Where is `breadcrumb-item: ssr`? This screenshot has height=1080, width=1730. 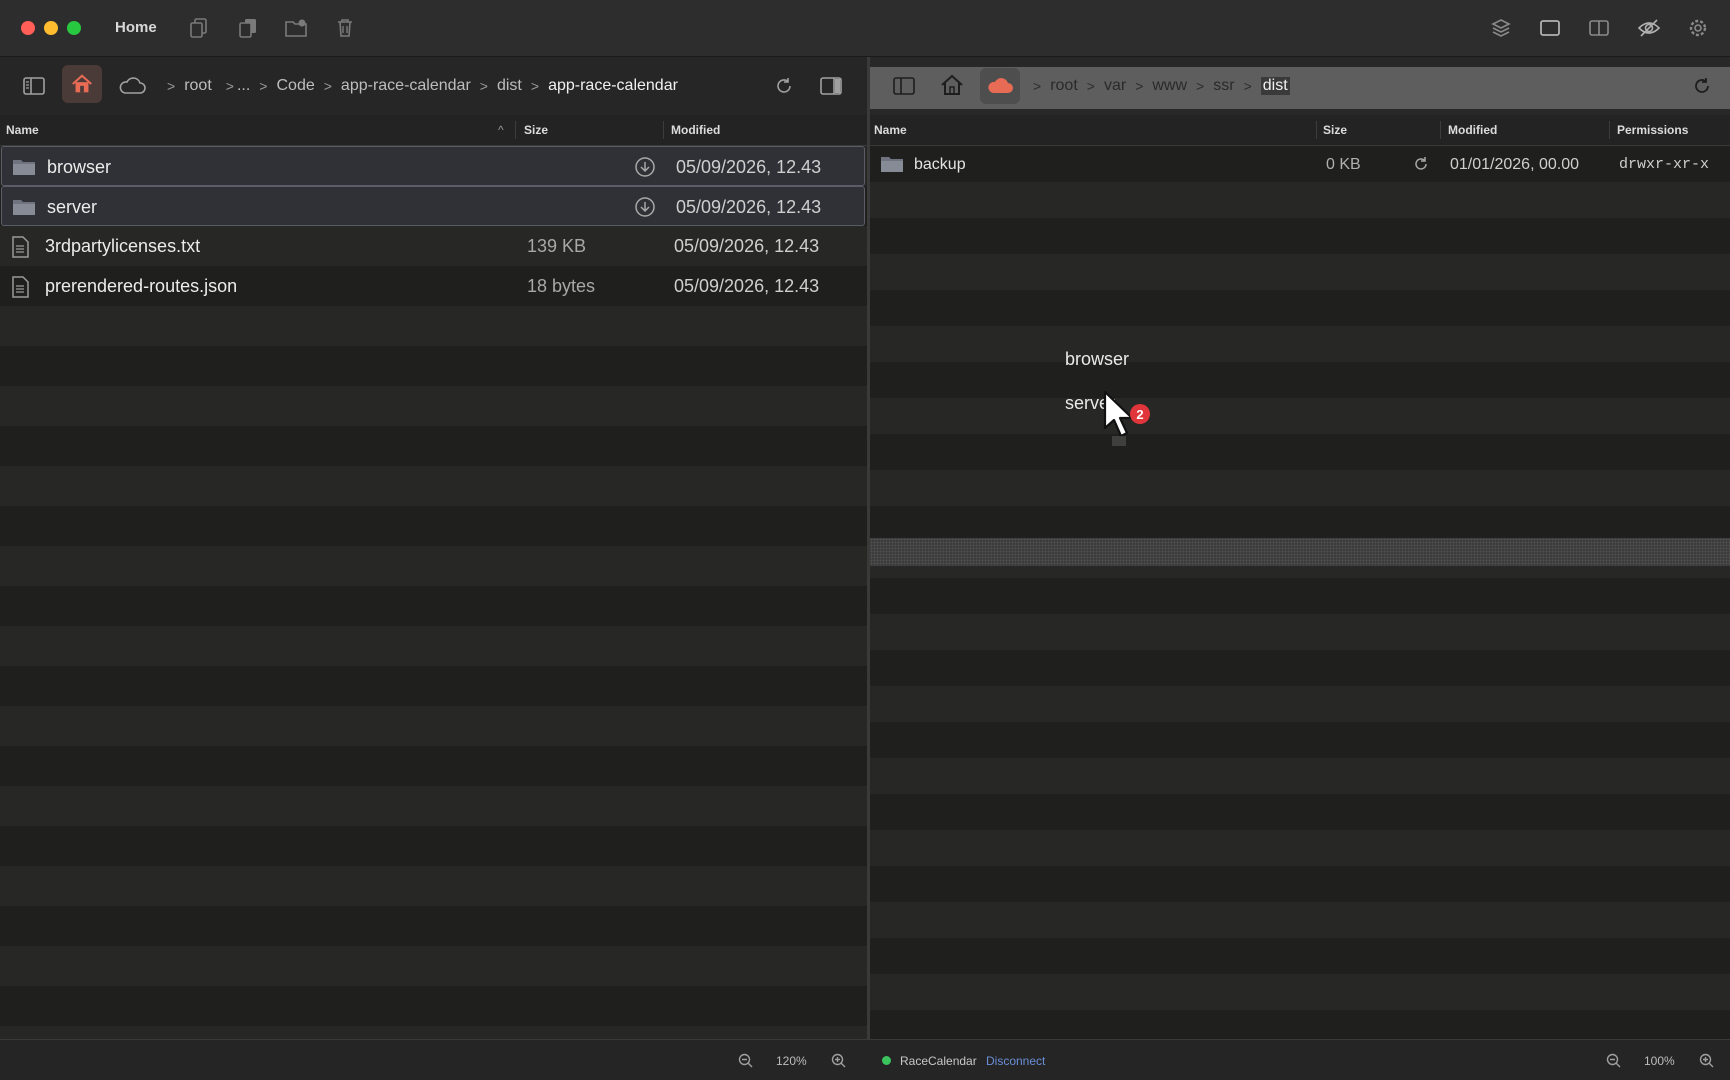
breadcrumb-item: ssr is located at coordinates (1223, 86).